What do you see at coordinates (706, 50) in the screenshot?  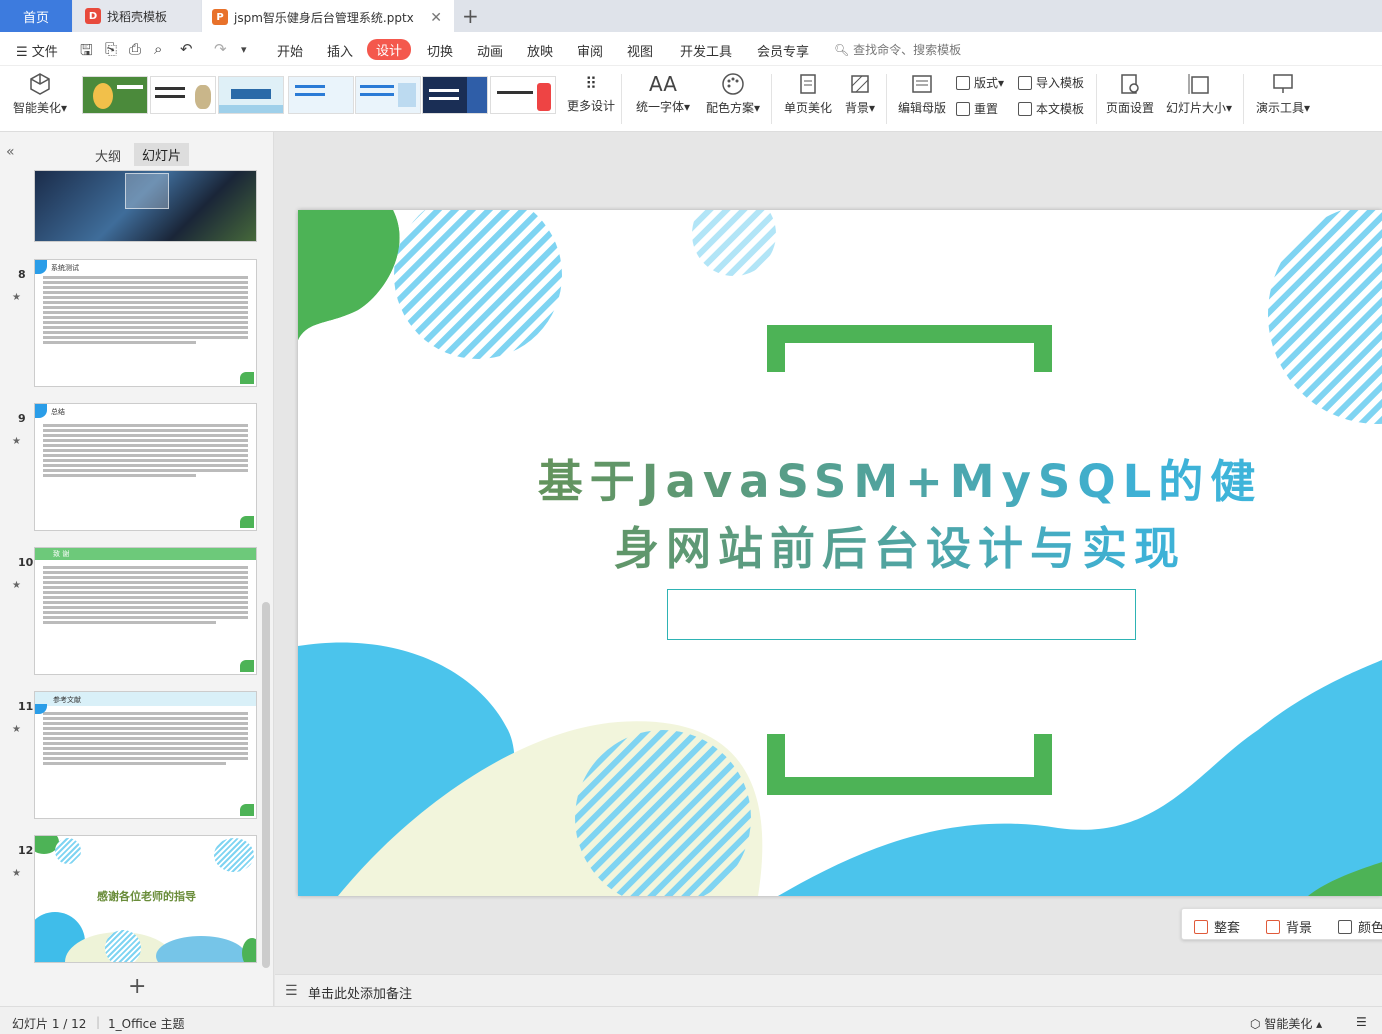 I see `menu-developer: 开发工具` at bounding box center [706, 50].